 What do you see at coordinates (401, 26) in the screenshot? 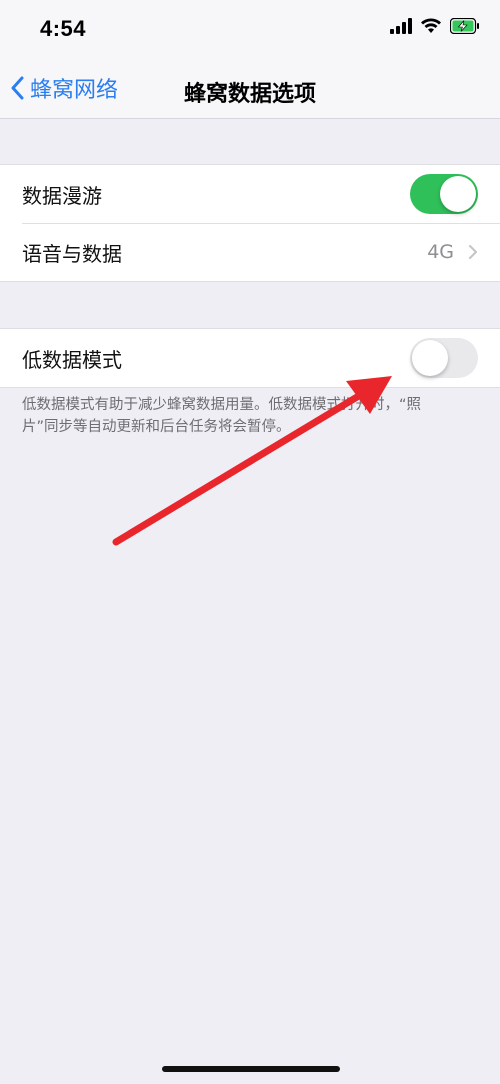
I see `cellular-signal-icon` at bounding box center [401, 26].